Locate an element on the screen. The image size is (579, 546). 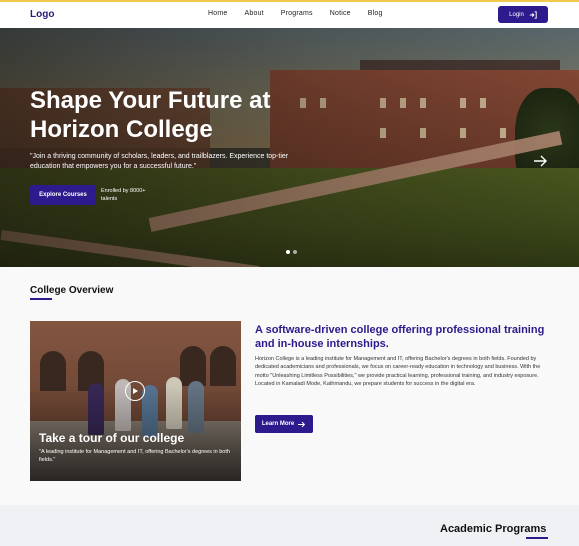
logo: Logo is located at coordinates (42, 14).